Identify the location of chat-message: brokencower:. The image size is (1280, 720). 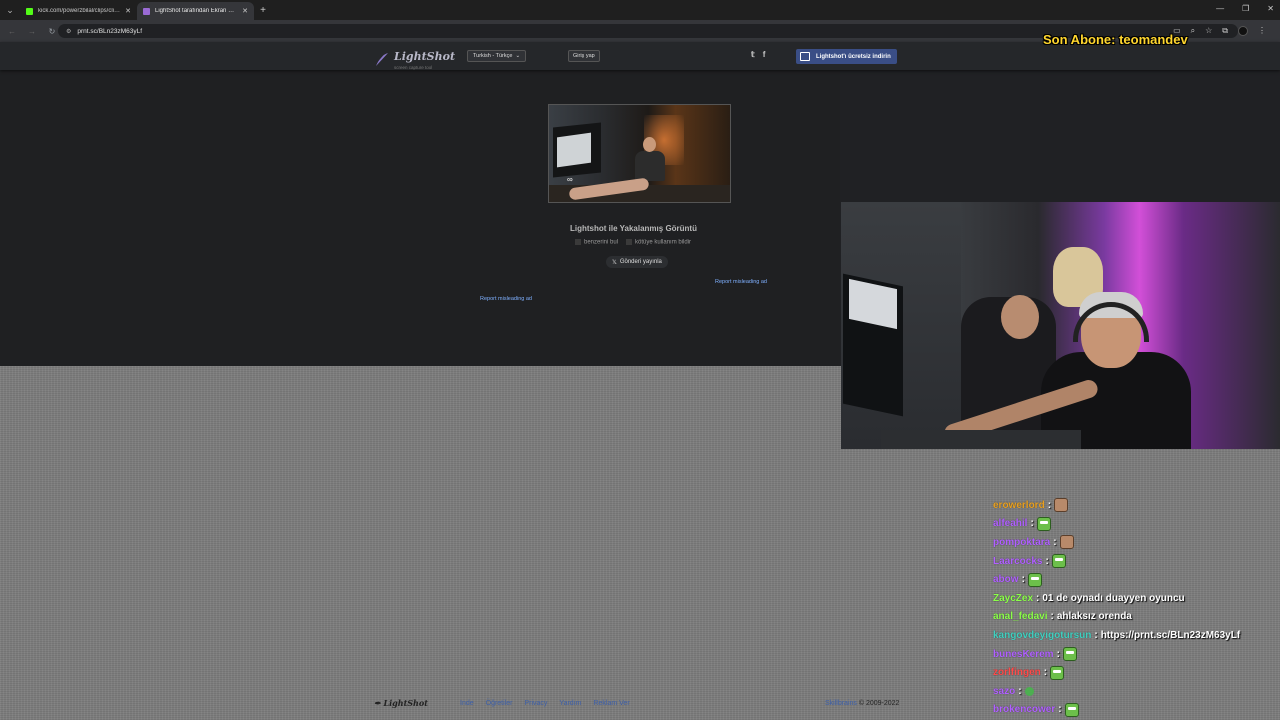
(1136, 710).